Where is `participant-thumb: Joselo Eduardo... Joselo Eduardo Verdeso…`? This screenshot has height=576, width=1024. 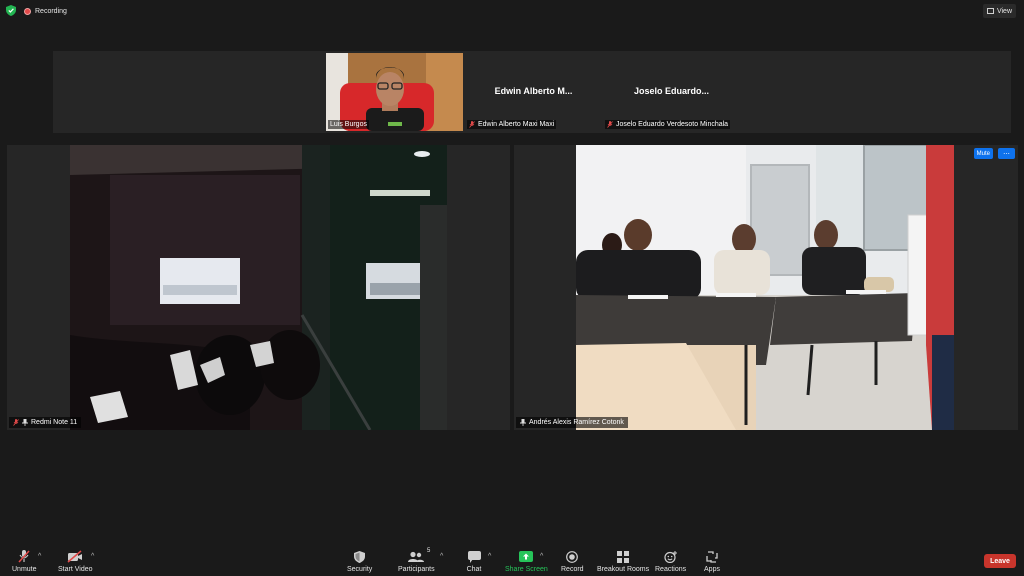 participant-thumb: Joselo Eduardo... Joselo Eduardo Verdeso… is located at coordinates (671, 92).